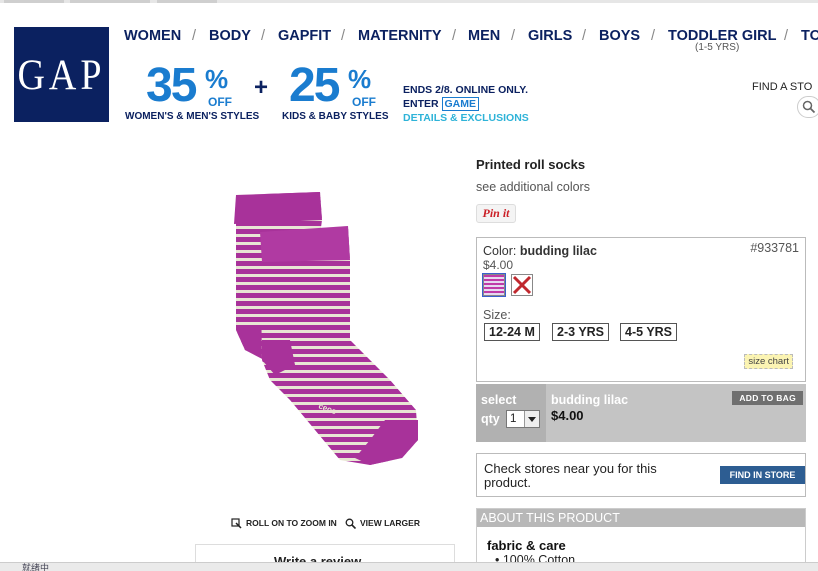 This screenshot has width=818, height=571. Describe the element at coordinates (351, 524) in the screenshot. I see `magnifier-icon` at that location.